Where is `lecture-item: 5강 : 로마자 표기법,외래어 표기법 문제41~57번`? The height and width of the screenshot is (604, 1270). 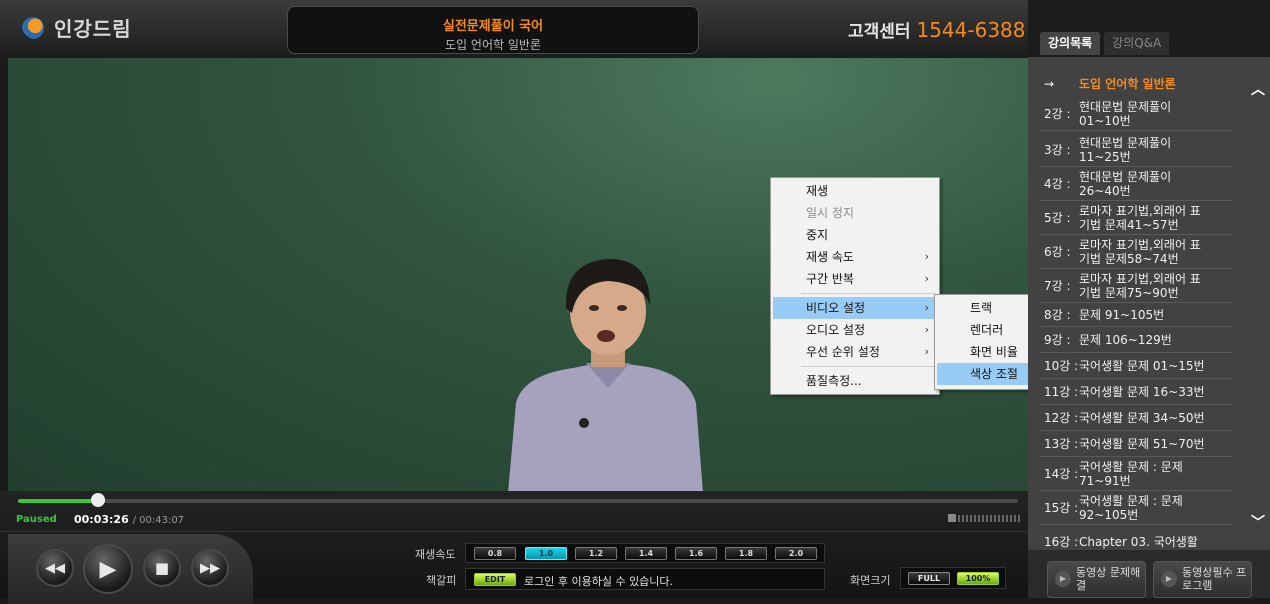
lecture-item: 5강 : 로마자 표기법,외래어 표기법 문제41~57번 is located at coordinates (1144, 218).